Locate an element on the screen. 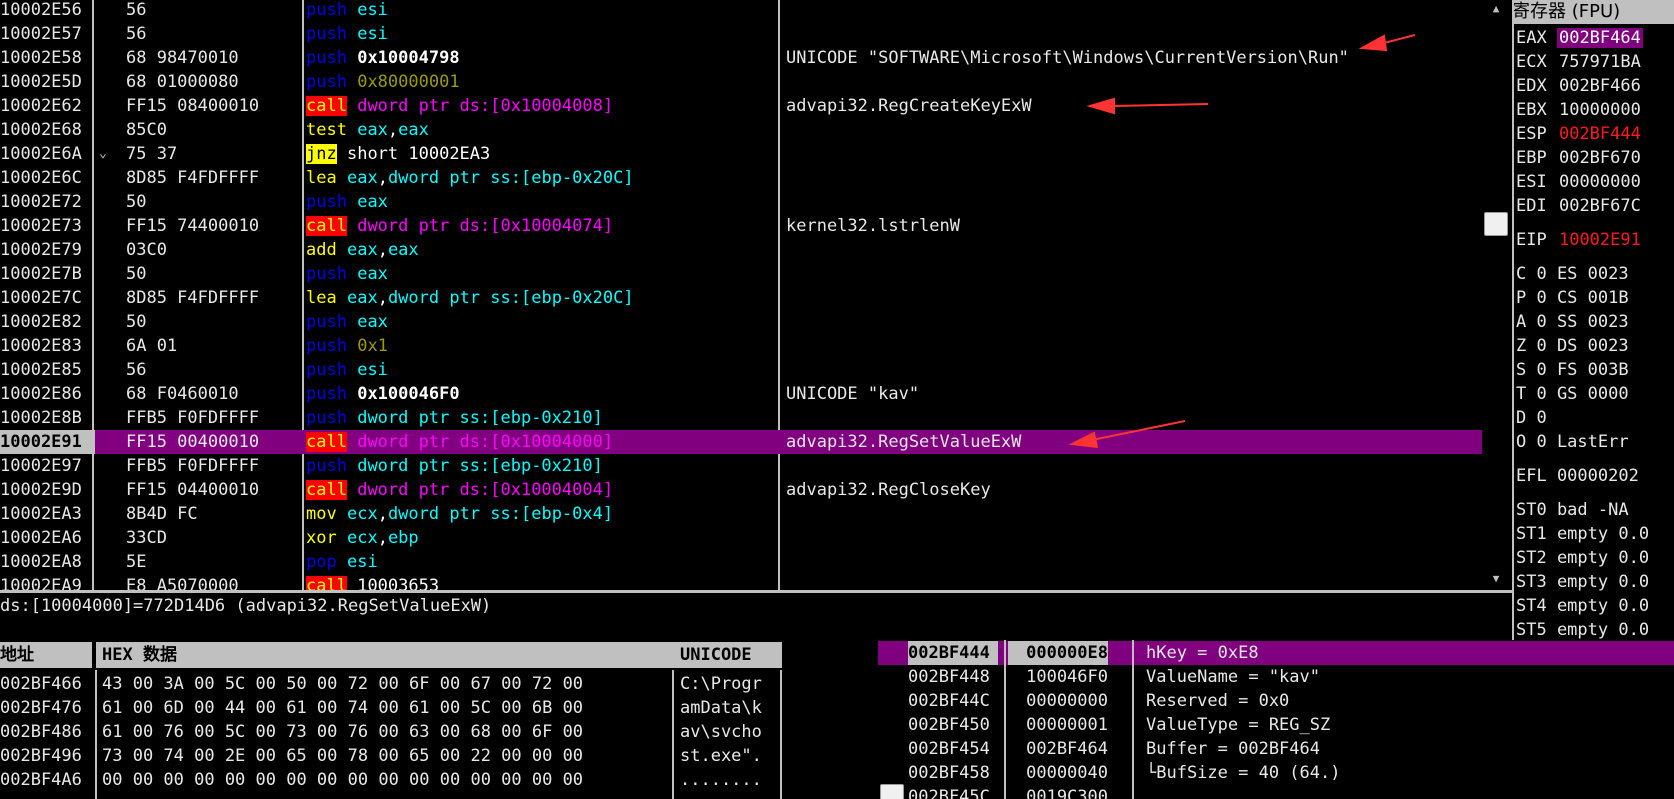 This screenshot has width=1674, height=799. disasm-bottom-border is located at coordinates (756, 591).